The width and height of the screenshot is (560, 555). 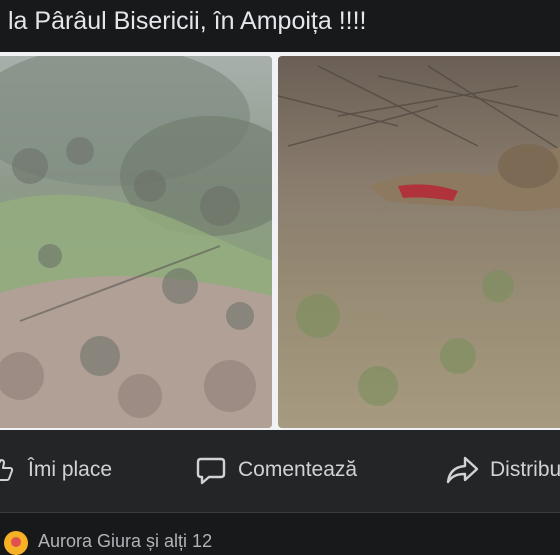 What do you see at coordinates (525, 469) in the screenshot?
I see `share-label: Distribuie` at bounding box center [525, 469].